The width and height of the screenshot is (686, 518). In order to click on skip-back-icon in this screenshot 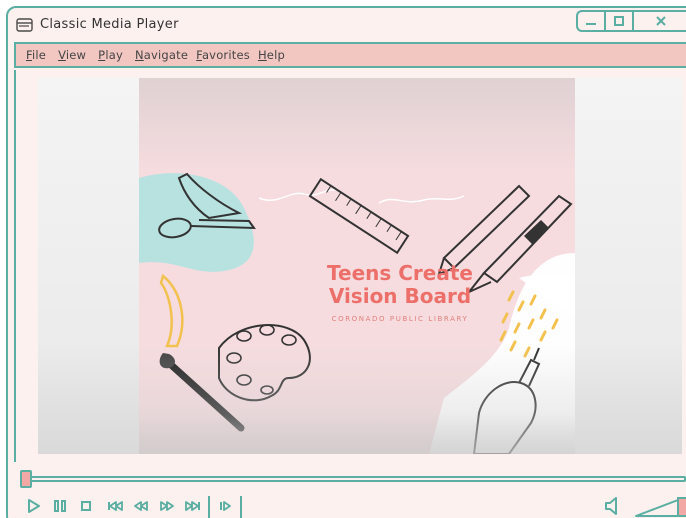, I will do `click(115, 506)`.